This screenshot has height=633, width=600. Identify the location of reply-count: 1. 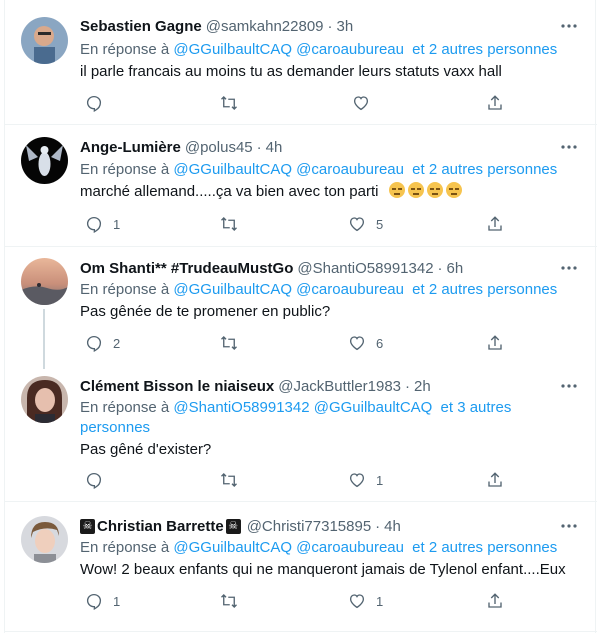
(117, 601).